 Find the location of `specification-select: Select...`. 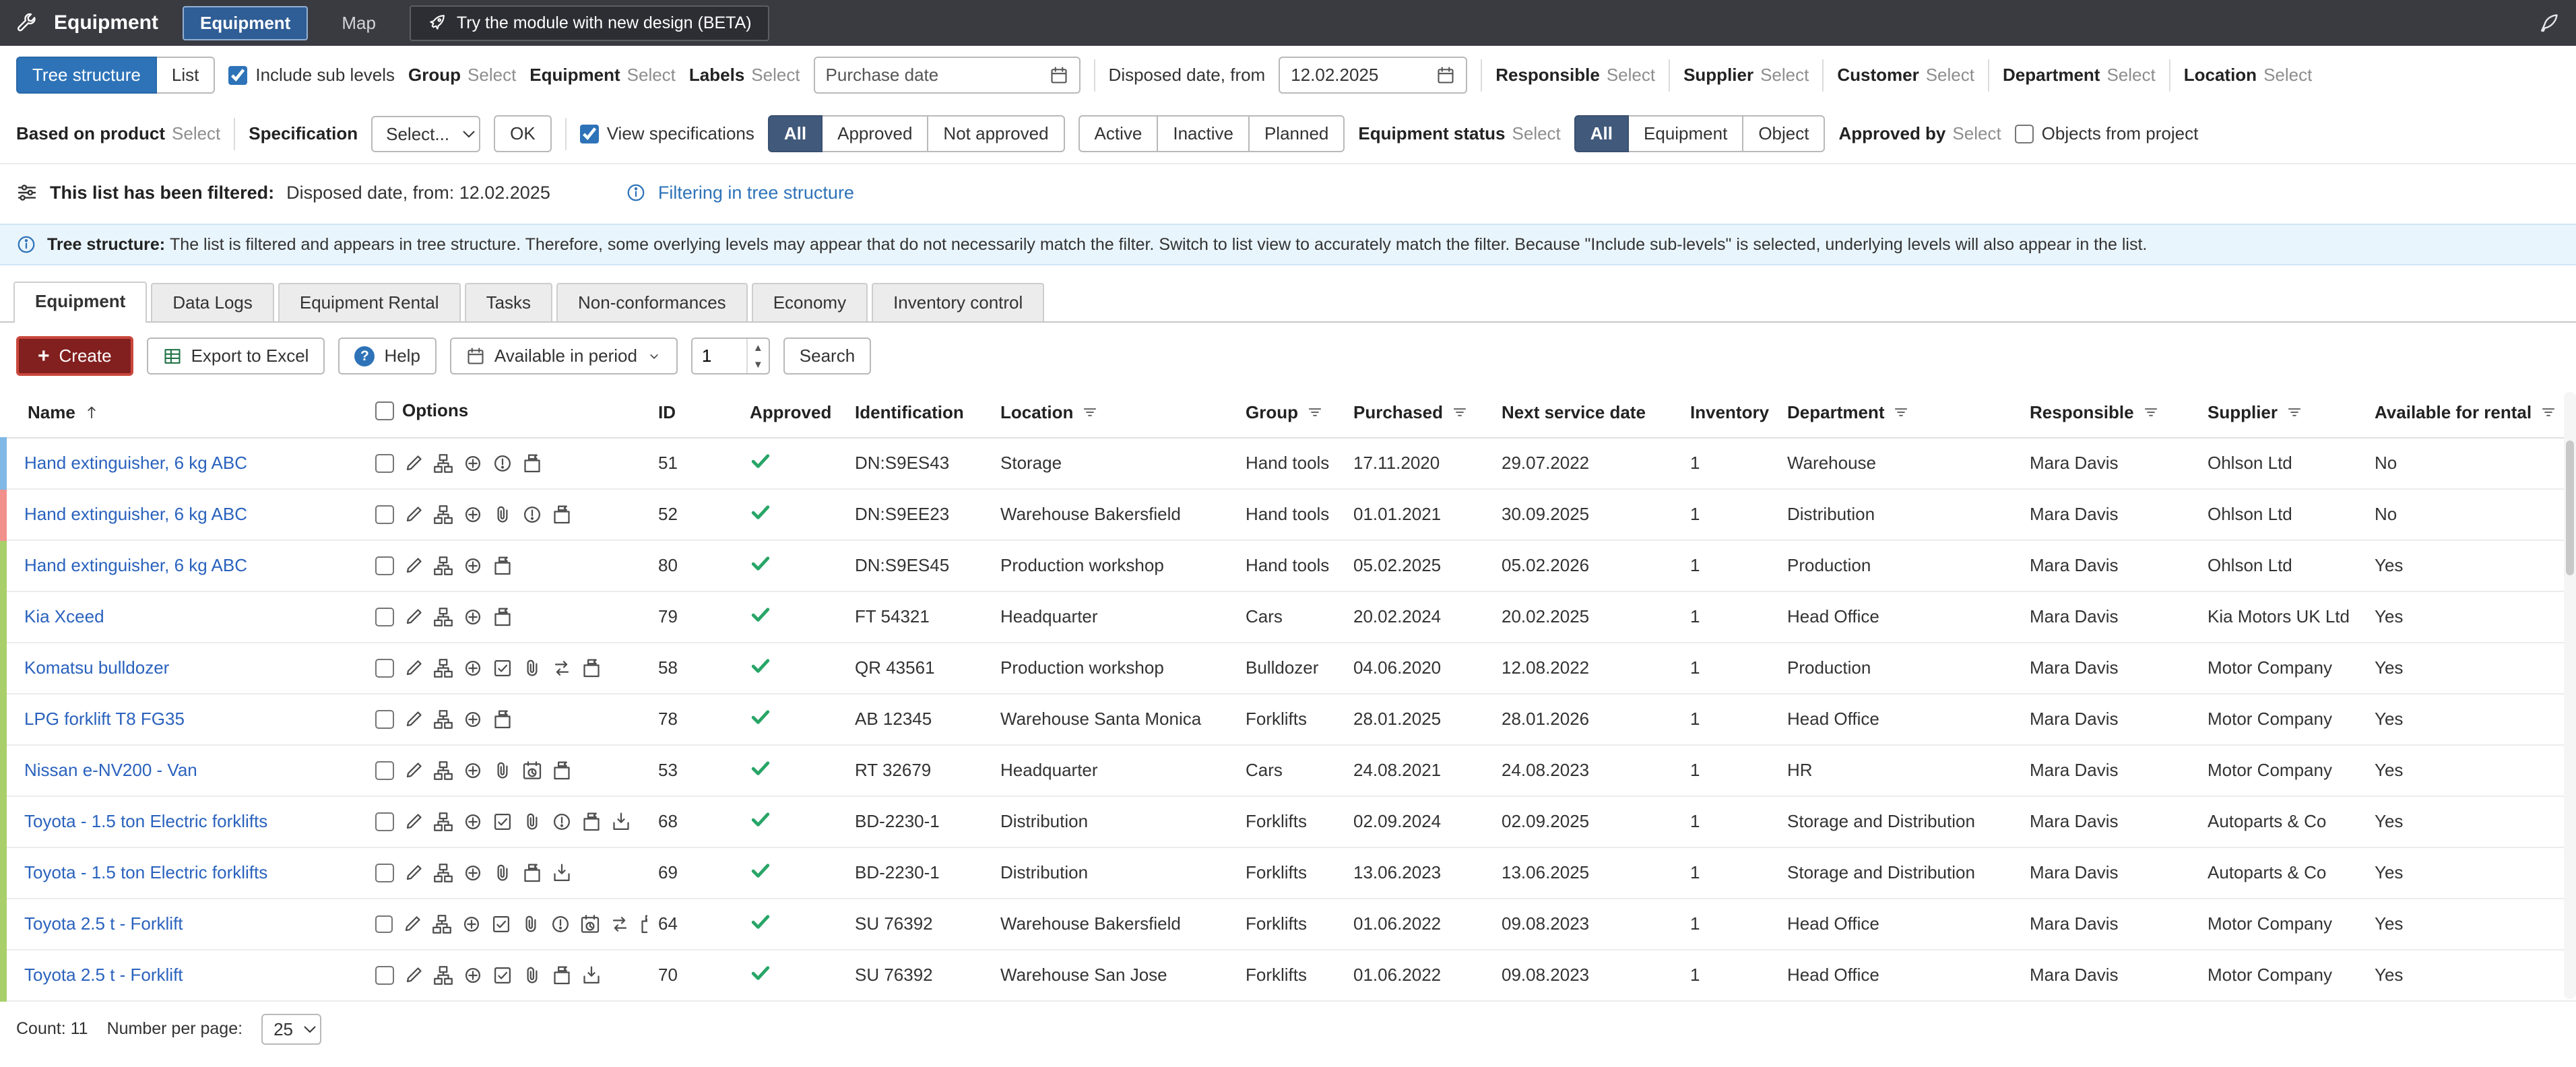

specification-select: Select... is located at coordinates (426, 133).